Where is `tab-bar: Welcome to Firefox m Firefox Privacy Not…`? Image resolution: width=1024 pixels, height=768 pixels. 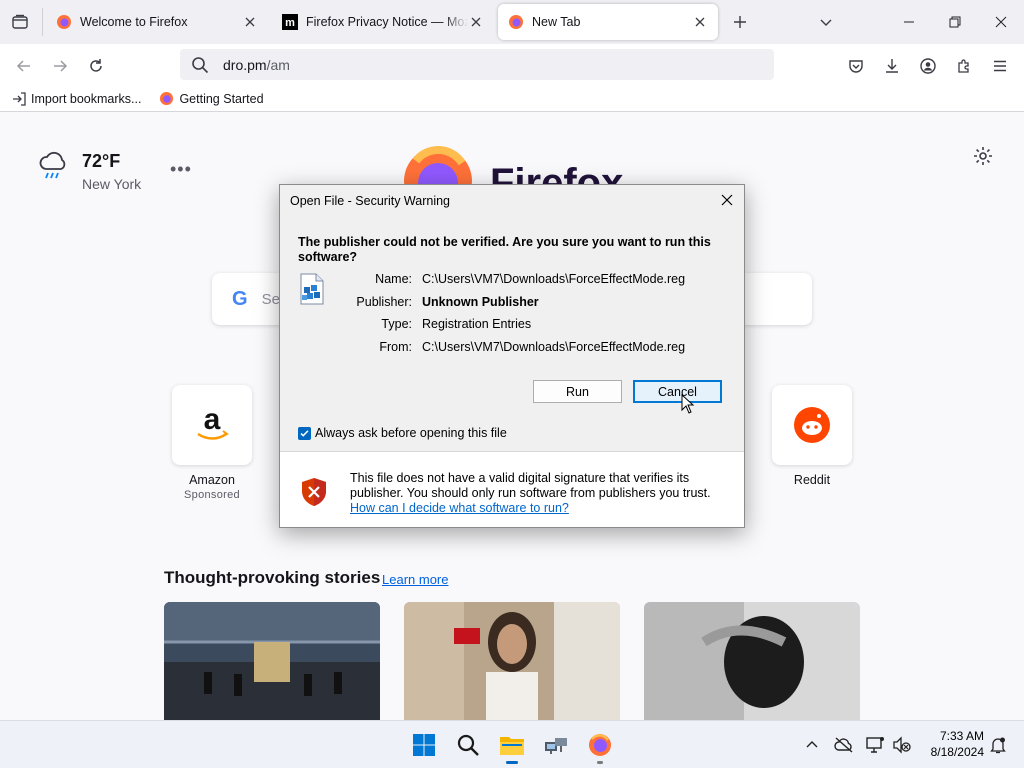
tab-bar: Welcome to Firefox m Firefox Privacy Not… is located at coordinates (512, 22).